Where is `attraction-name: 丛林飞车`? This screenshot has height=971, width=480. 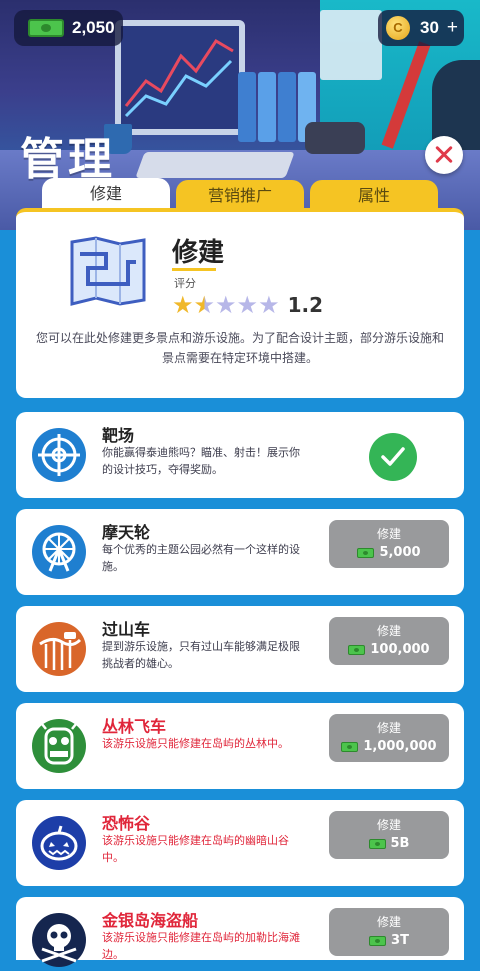 attraction-name: 丛林飞车 is located at coordinates (134, 726).